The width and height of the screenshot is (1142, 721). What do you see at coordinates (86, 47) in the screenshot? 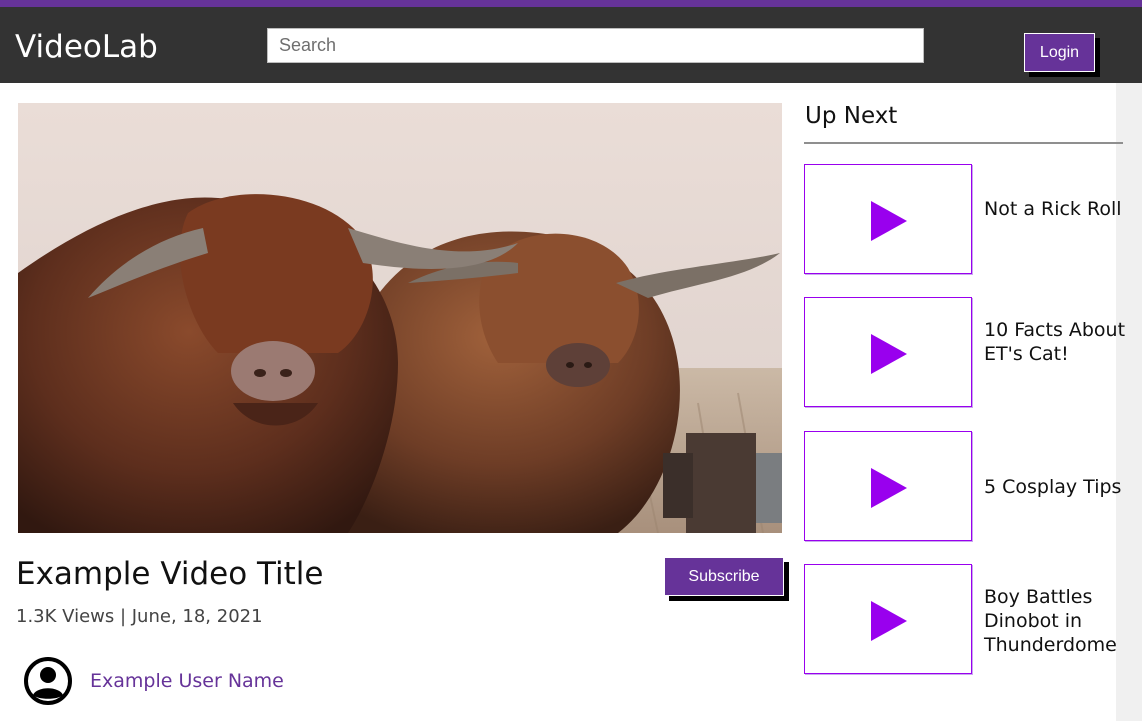
I see `site-logo: VideoLab` at bounding box center [86, 47].